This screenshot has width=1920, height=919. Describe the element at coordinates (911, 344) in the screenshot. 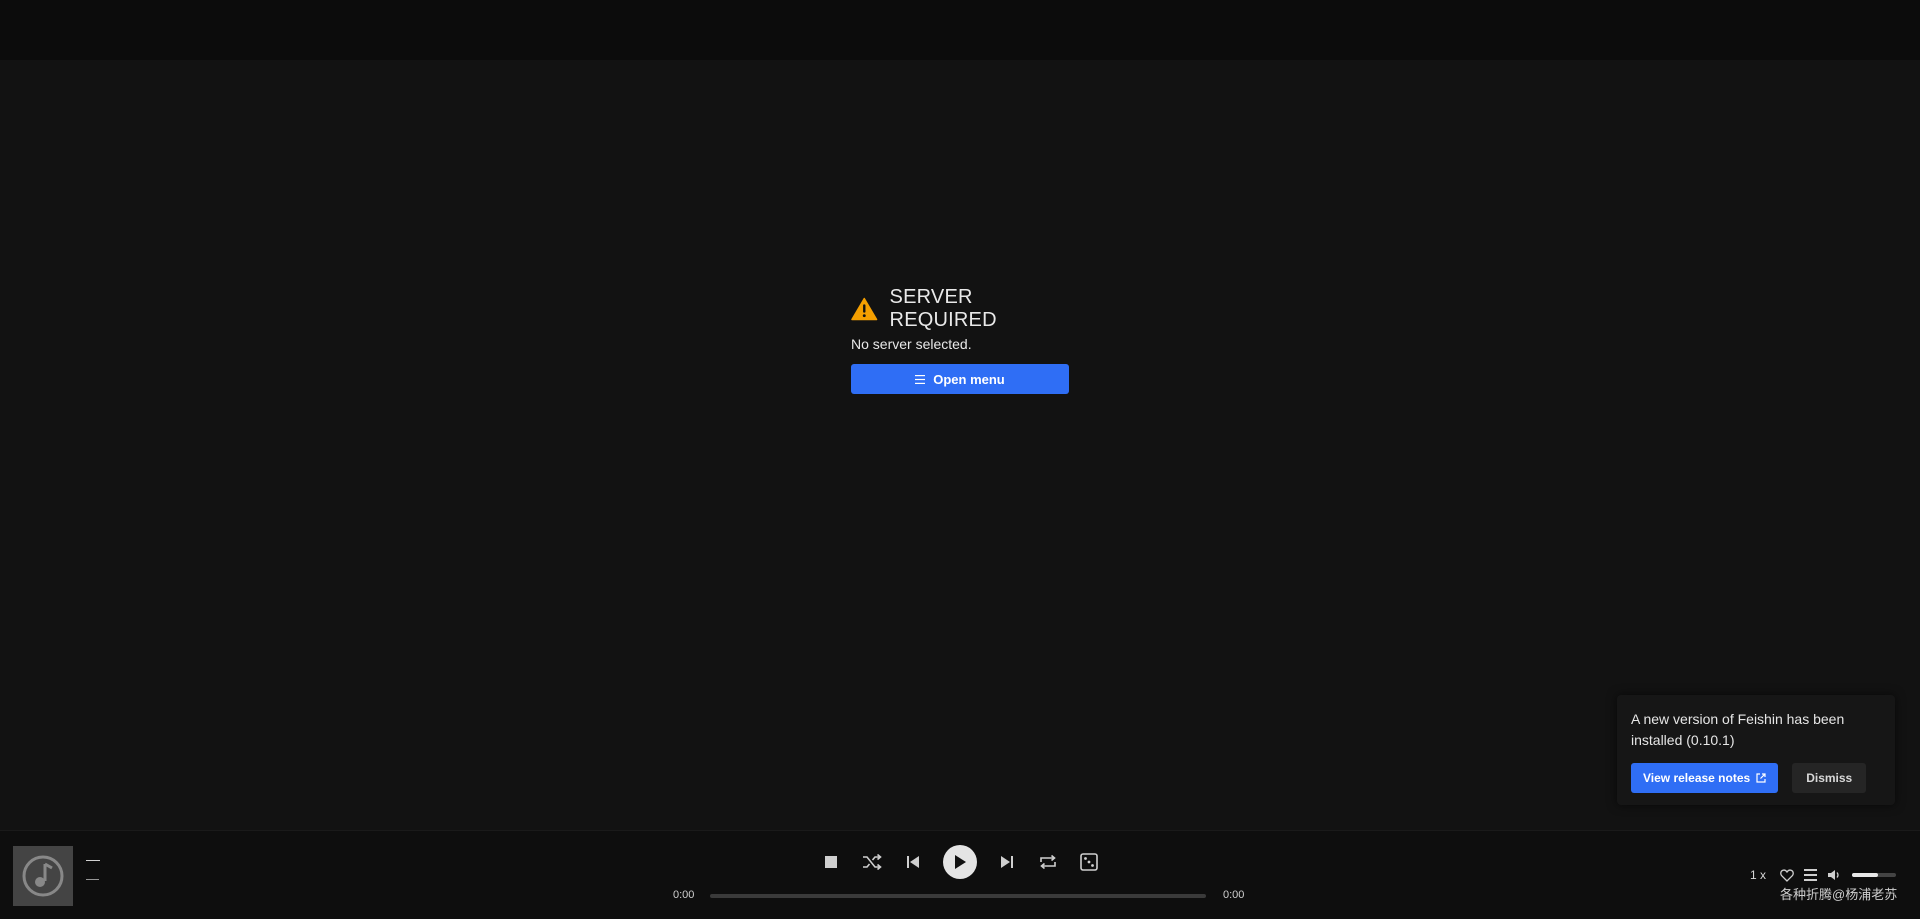

I see `no-server-message: No server selected.` at that location.